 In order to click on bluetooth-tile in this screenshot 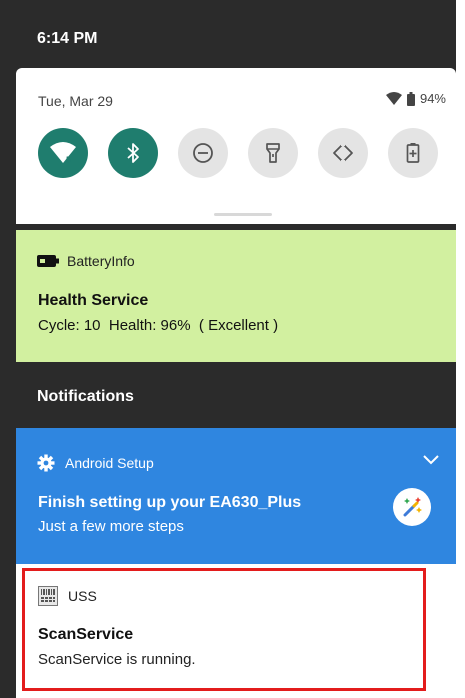, I will do `click(133, 153)`.